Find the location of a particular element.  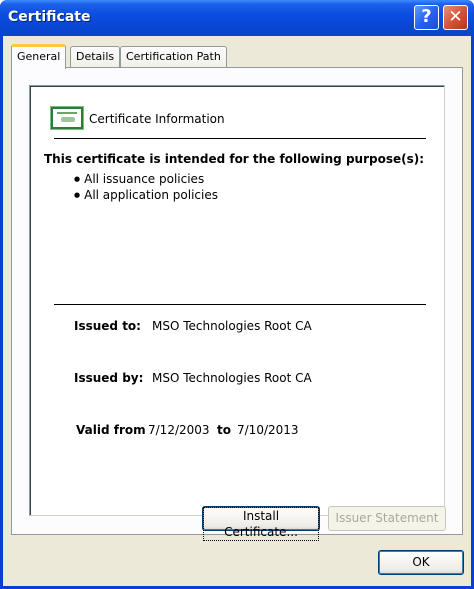

issued-by-label: Issued by: is located at coordinates (109, 378).